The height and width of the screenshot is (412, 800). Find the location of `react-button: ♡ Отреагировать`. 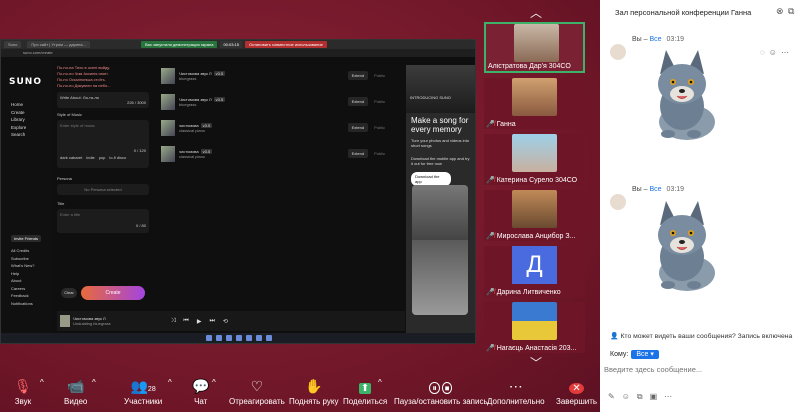

react-button: ♡ Отреагировать is located at coordinates (257, 391).